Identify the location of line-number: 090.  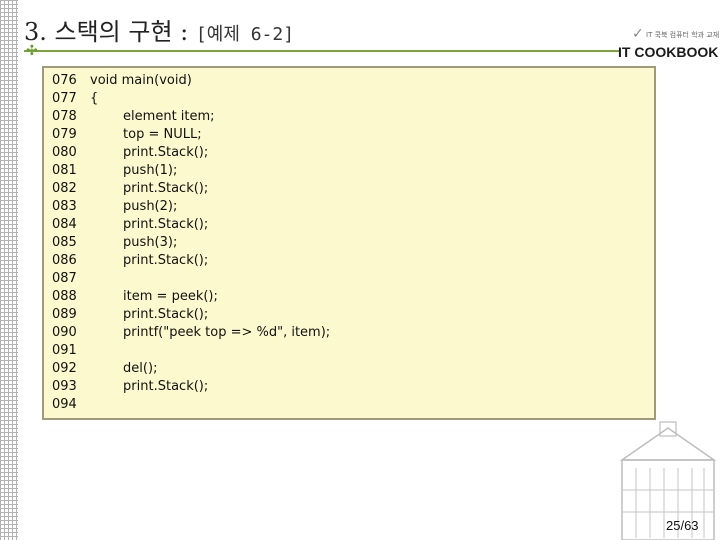
(64, 332).